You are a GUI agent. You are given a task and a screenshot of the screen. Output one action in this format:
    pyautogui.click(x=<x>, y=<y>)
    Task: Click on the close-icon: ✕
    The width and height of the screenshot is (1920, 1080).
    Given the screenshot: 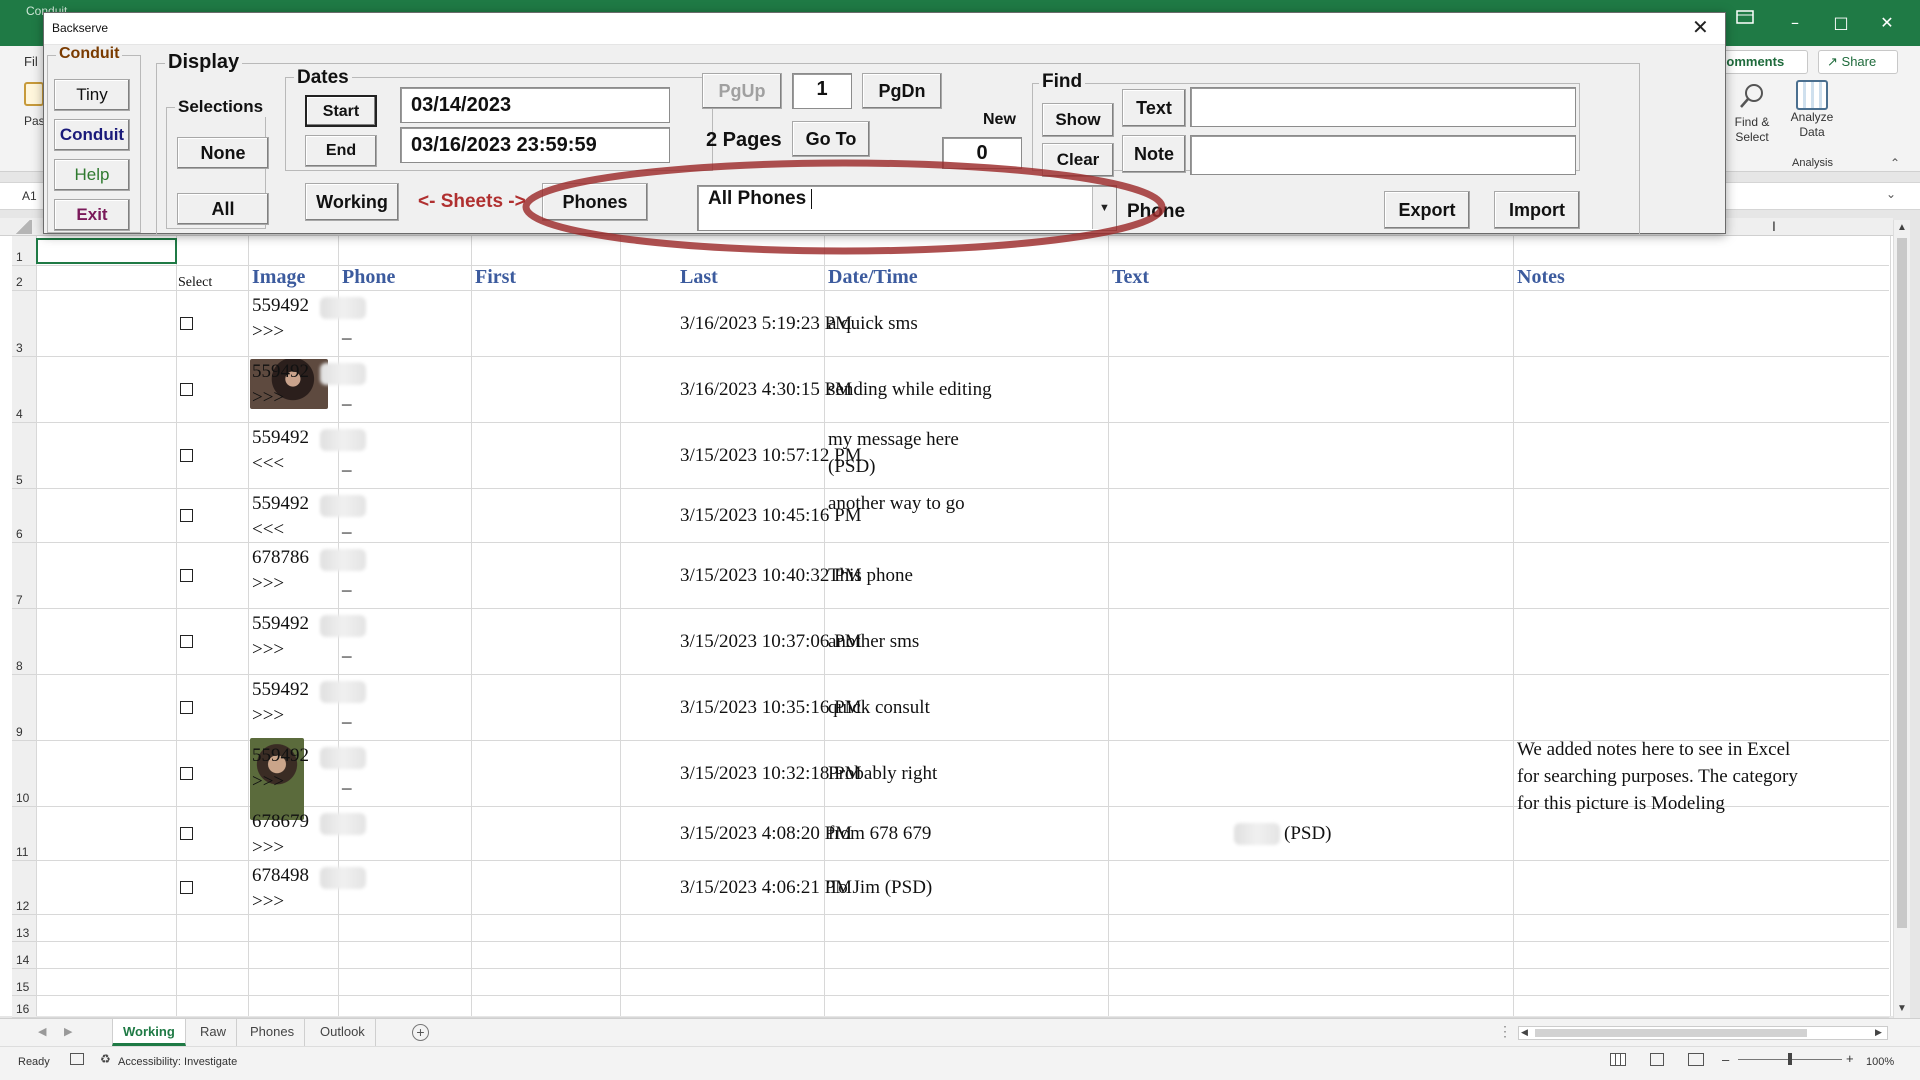 What is the action you would take?
    pyautogui.click(x=1887, y=23)
    